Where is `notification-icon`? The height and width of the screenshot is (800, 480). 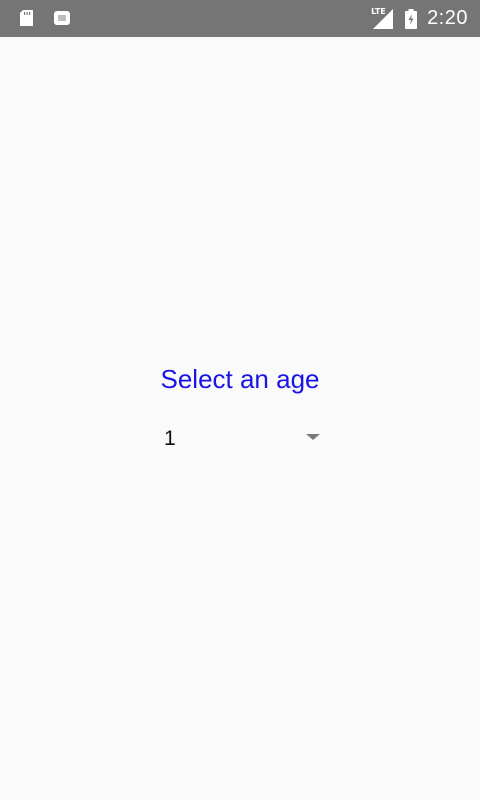 notification-icon is located at coordinates (62, 18).